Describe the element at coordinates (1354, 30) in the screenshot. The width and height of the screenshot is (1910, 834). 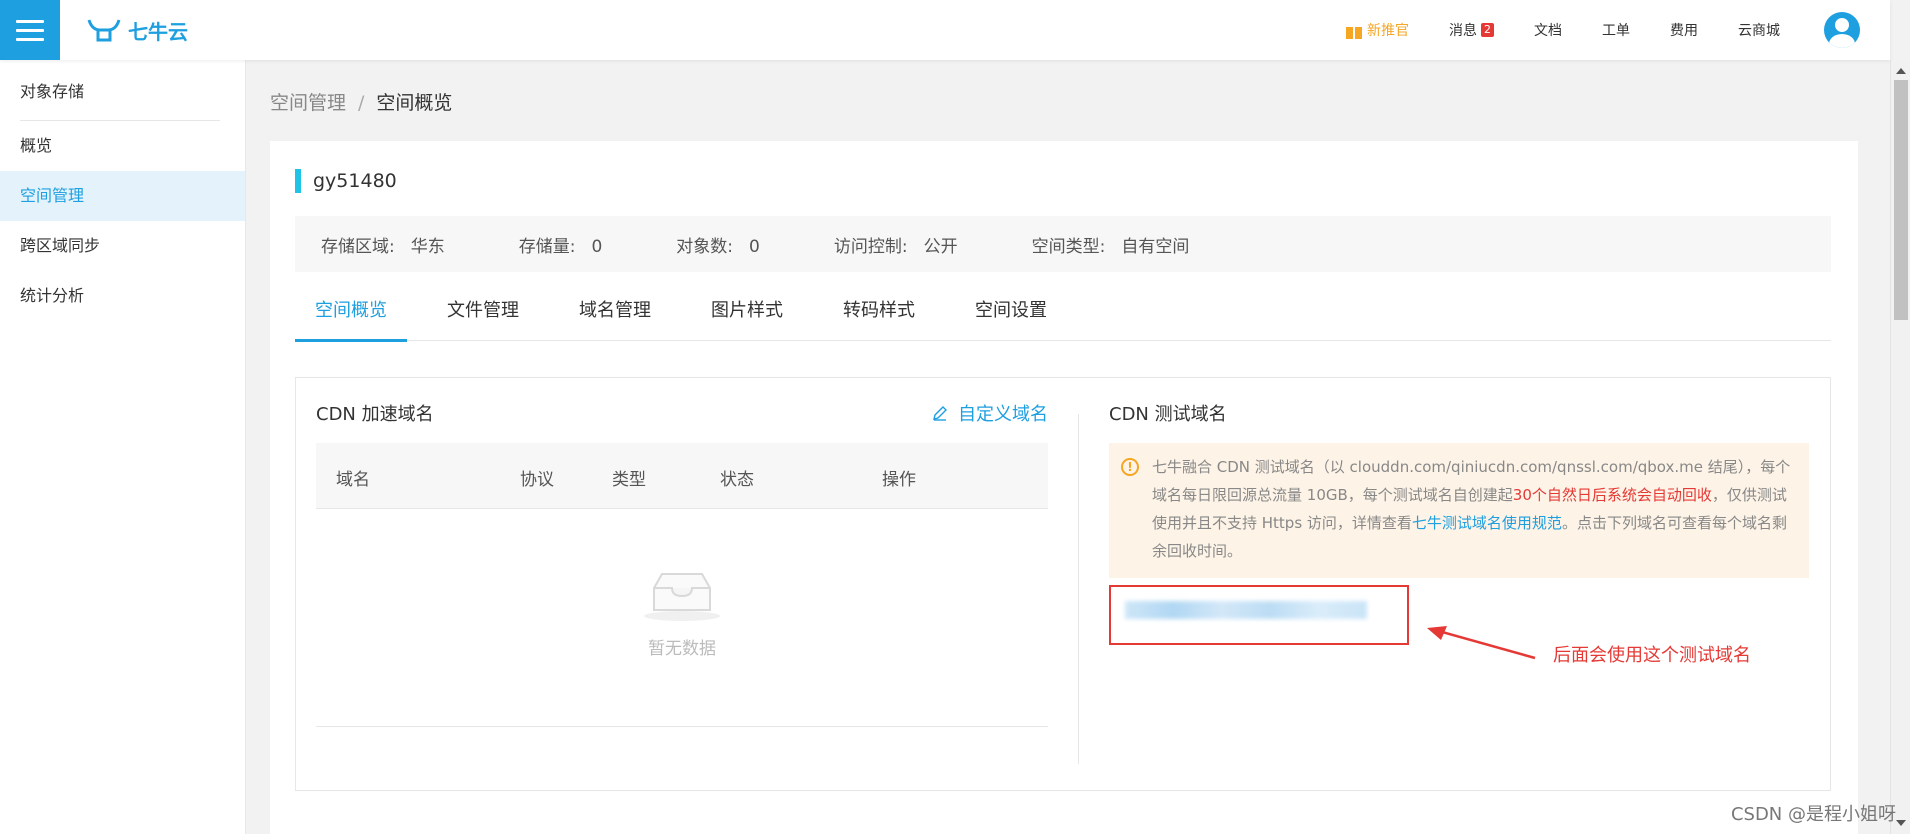
I see `gift-icon` at that location.